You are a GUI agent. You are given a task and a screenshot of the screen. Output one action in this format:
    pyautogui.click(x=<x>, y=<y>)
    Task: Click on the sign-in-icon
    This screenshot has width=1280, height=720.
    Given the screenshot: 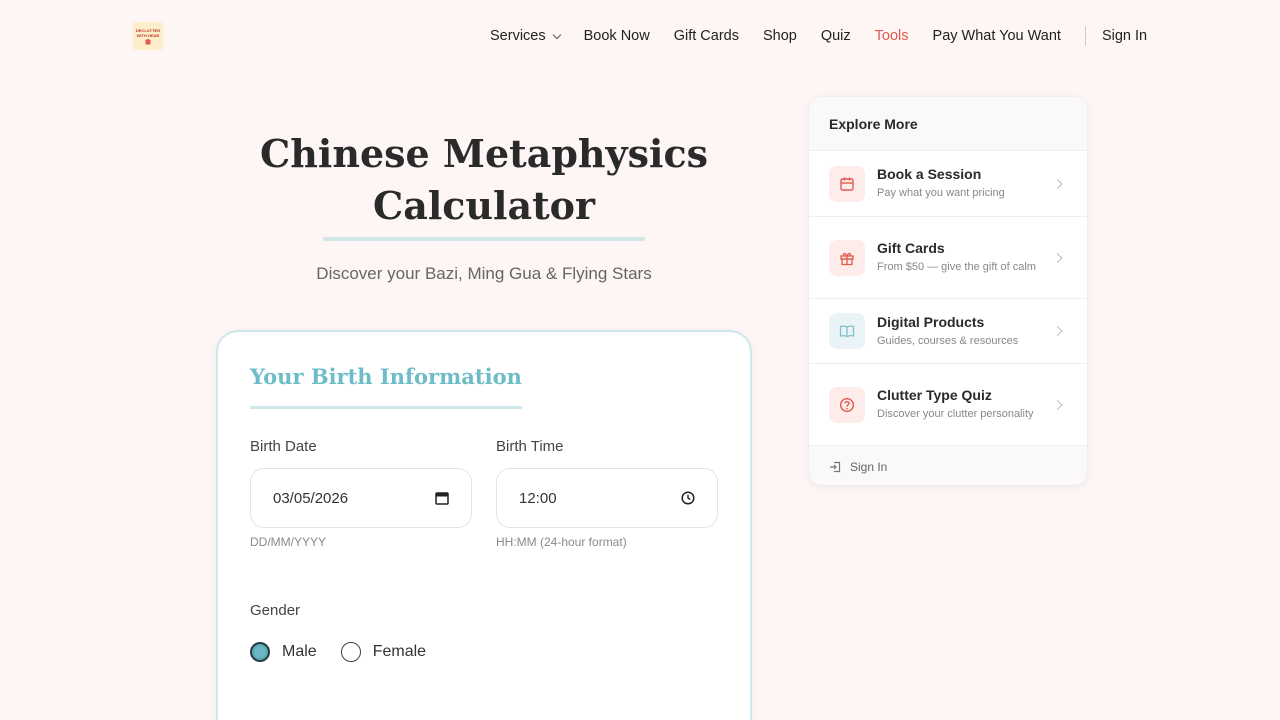 What is the action you would take?
    pyautogui.click(x=835, y=467)
    